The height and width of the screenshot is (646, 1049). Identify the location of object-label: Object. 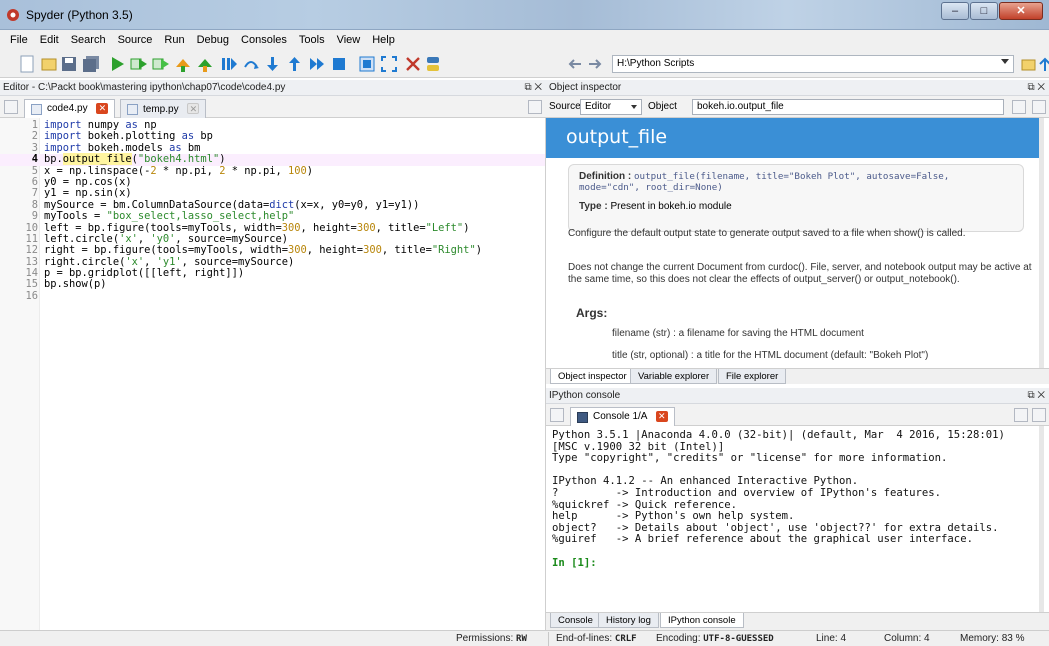
(662, 106).